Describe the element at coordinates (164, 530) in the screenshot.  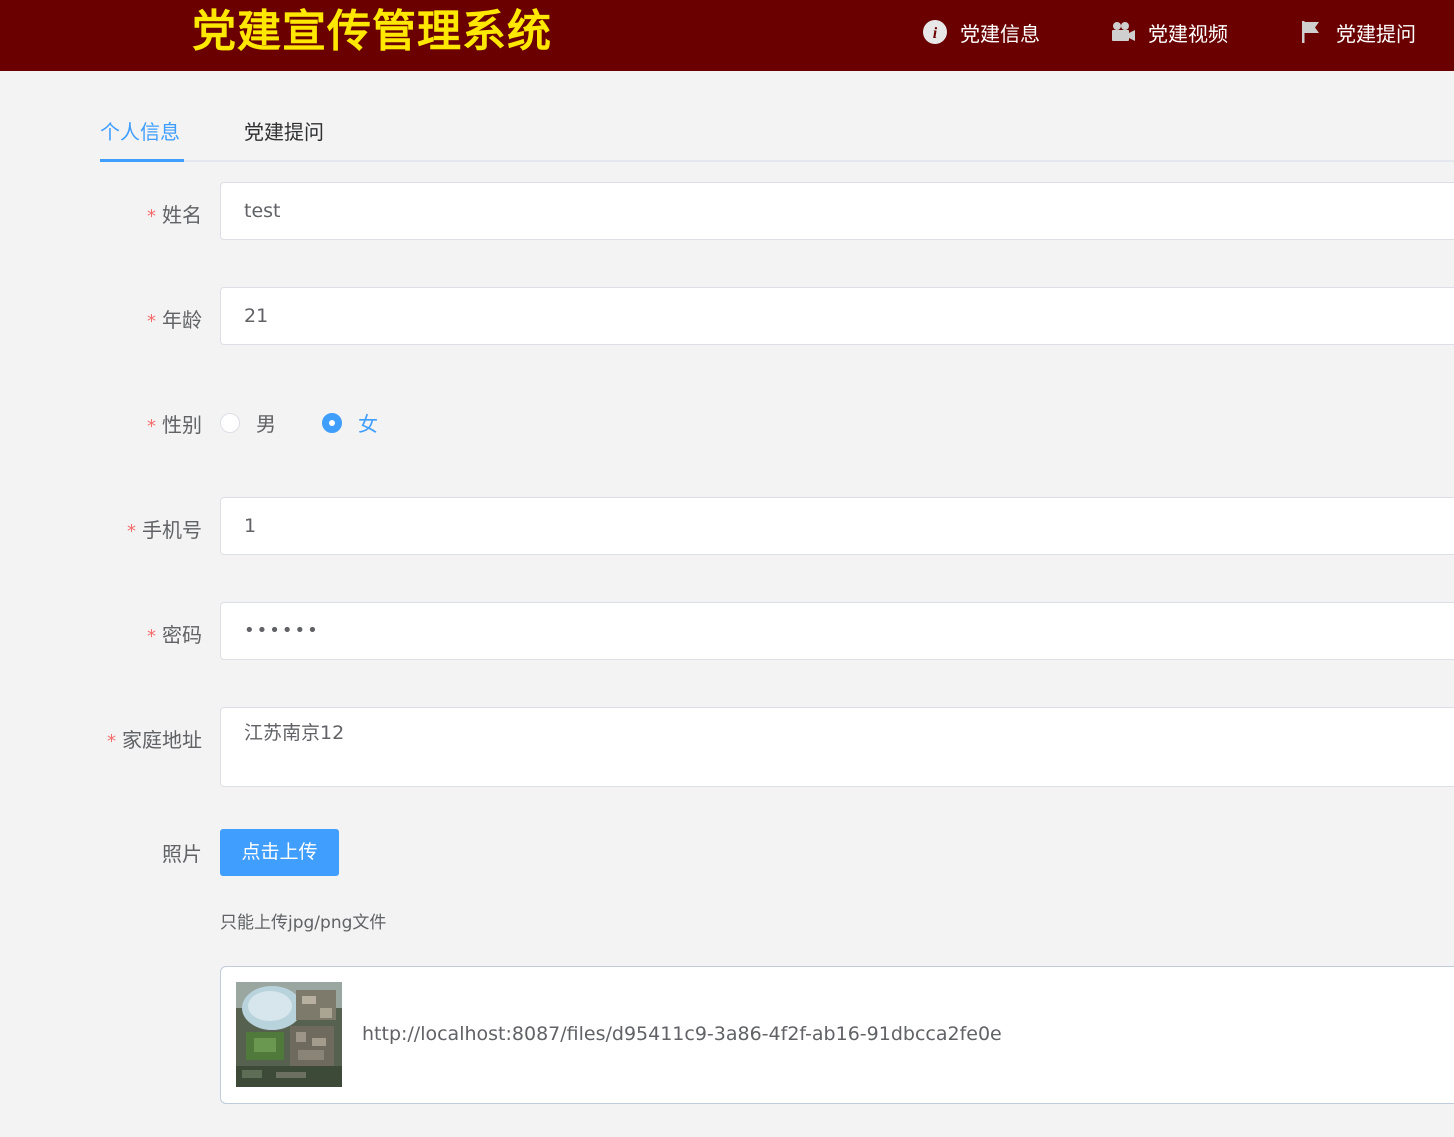
I see `phone-label: * 手机号` at that location.